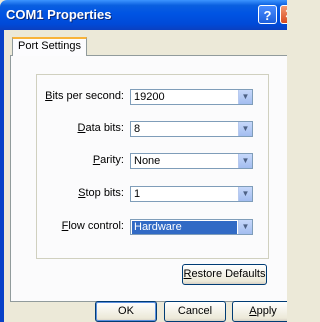  What do you see at coordinates (147, 161) in the screenshot?
I see `parity-value: None` at bounding box center [147, 161].